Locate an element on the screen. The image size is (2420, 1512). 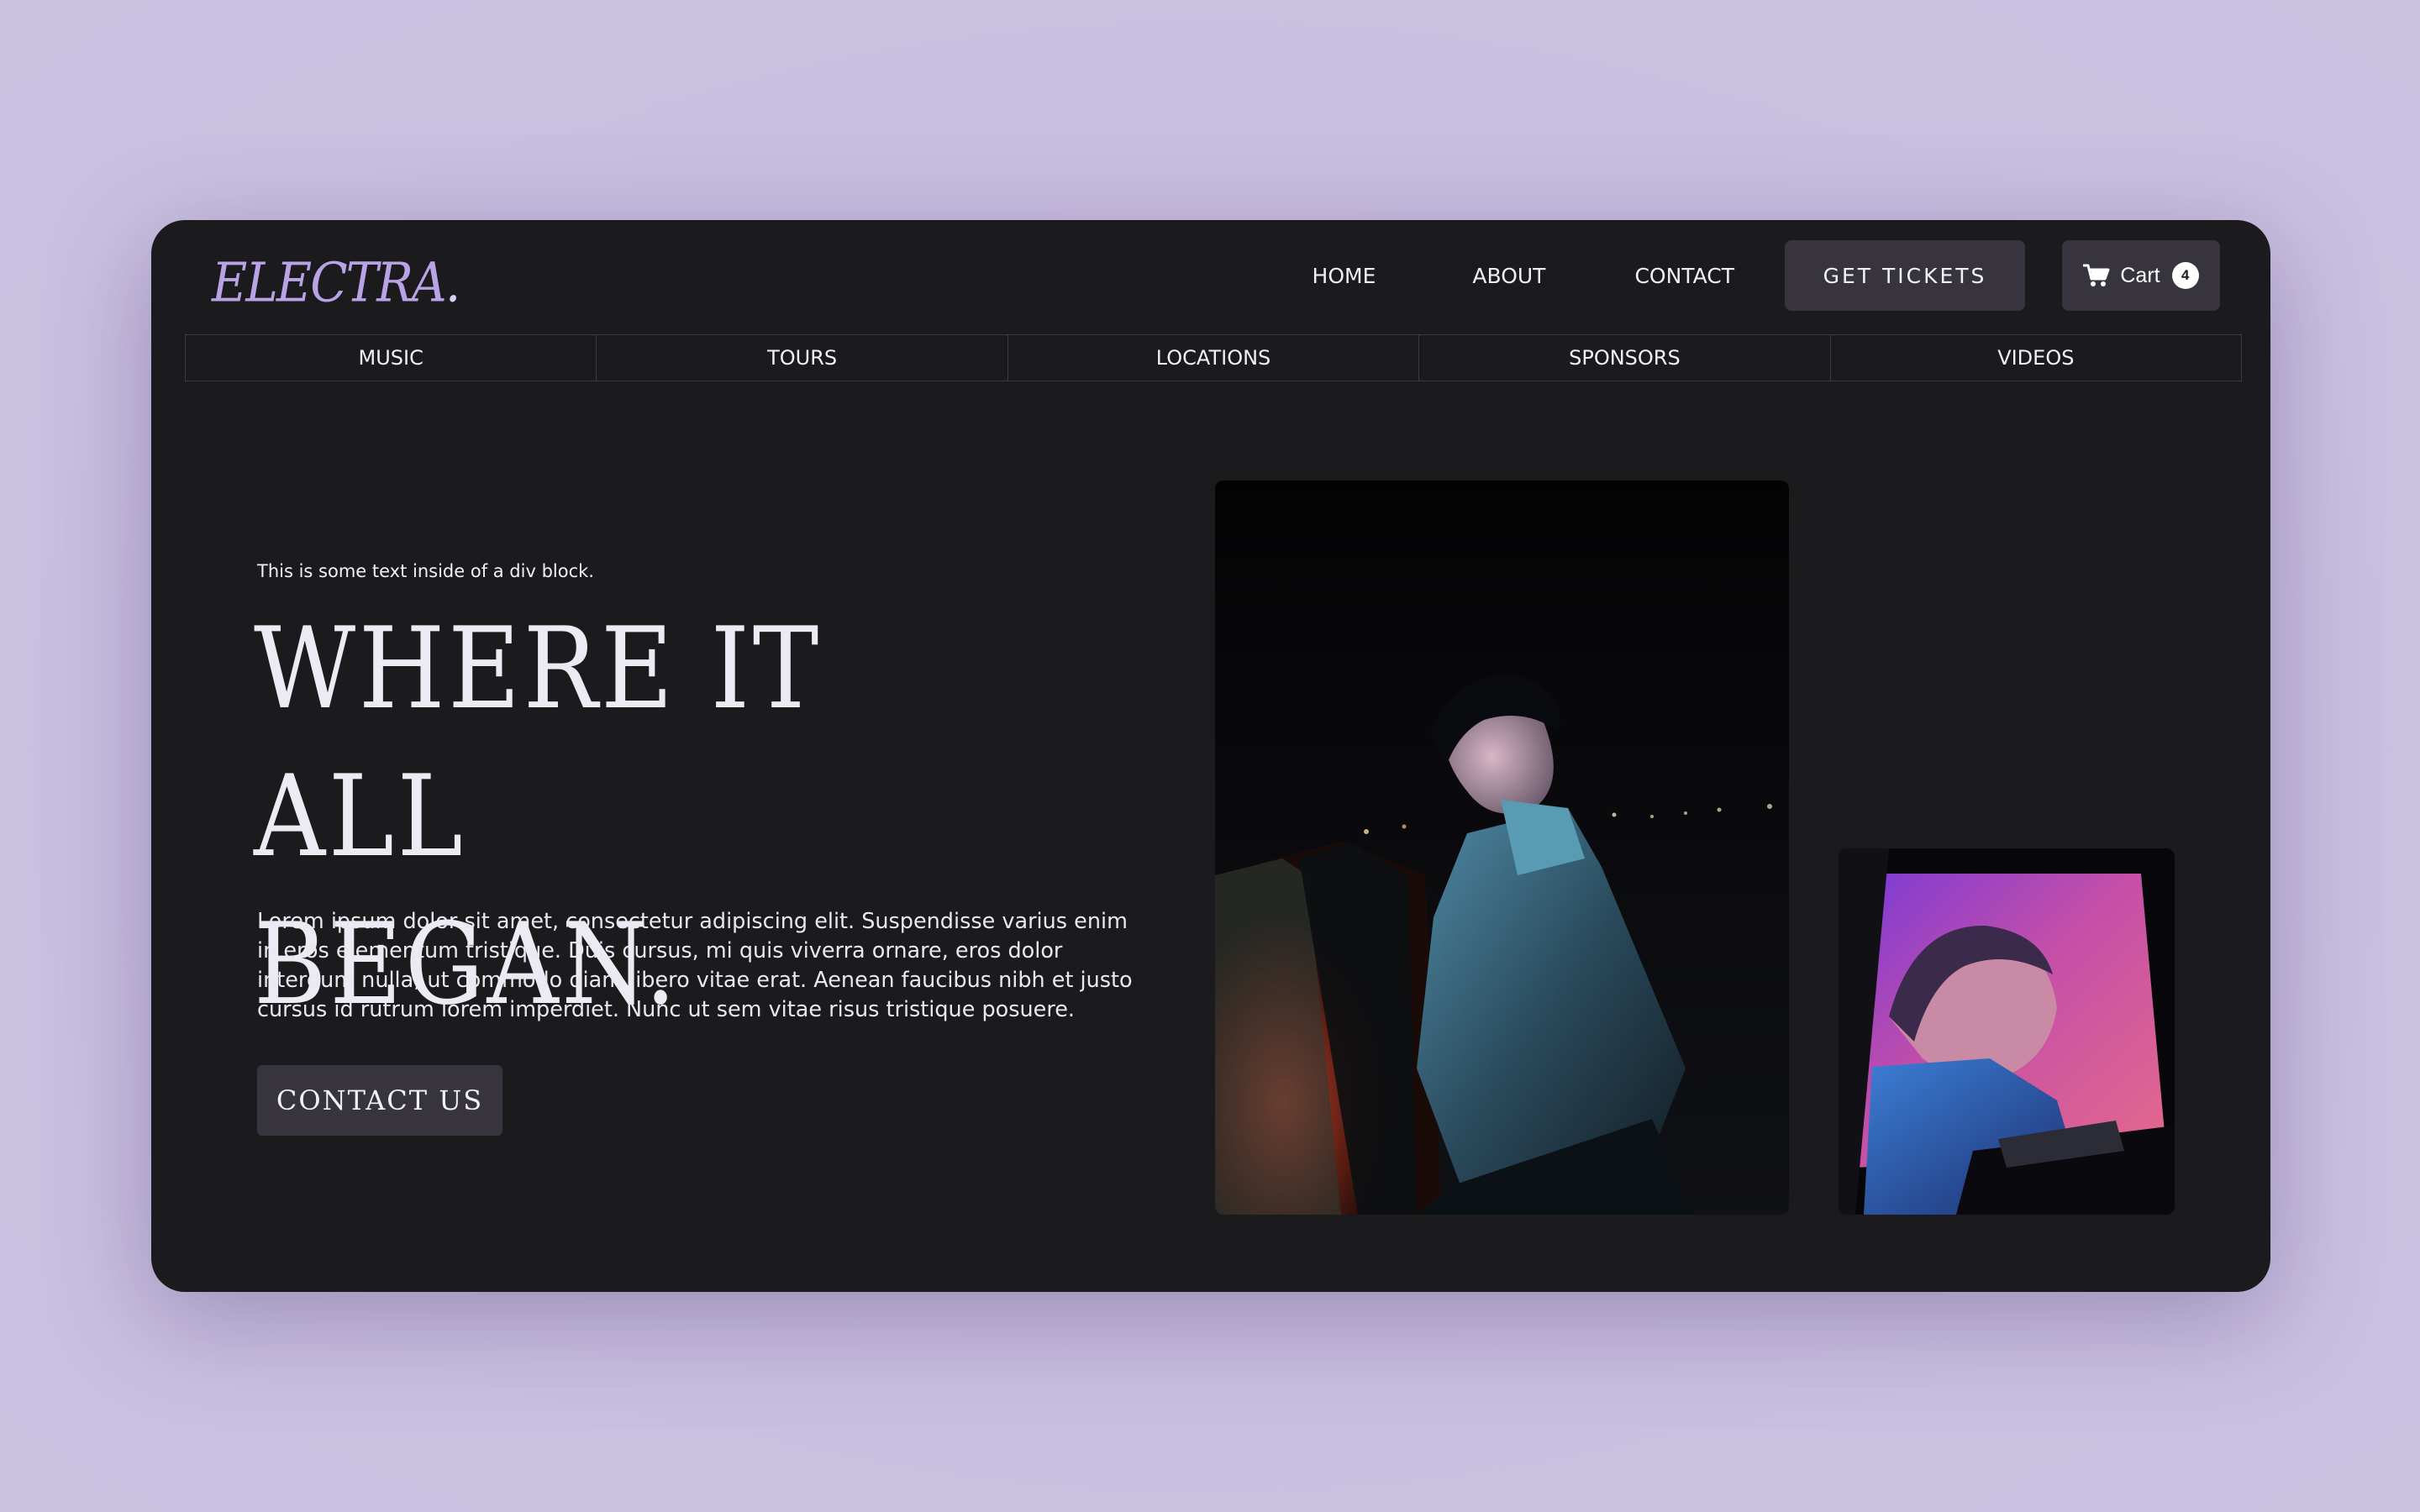
get-tickets-button: GET TICKETS is located at coordinates (1905, 275).